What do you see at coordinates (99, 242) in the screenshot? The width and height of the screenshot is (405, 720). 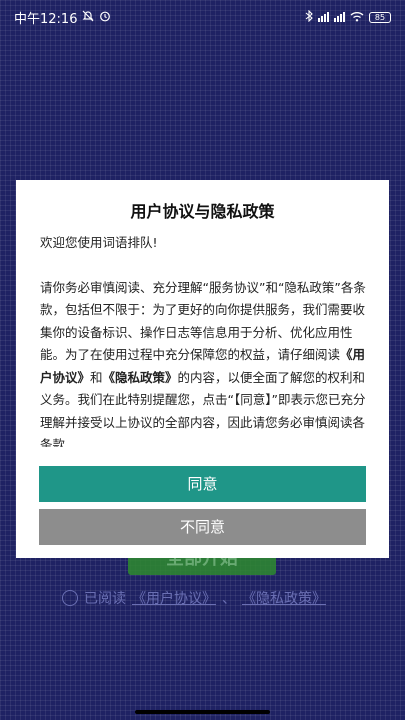 I see `dialog-greeting: 欢迎您使用词语排队!` at bounding box center [99, 242].